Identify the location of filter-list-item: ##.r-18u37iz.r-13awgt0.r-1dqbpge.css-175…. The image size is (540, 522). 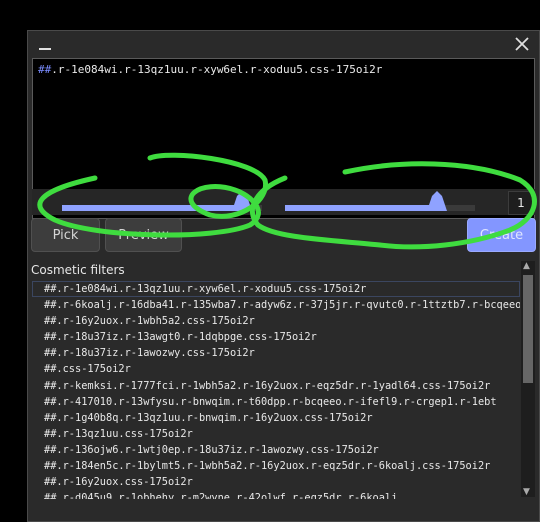
(276, 337).